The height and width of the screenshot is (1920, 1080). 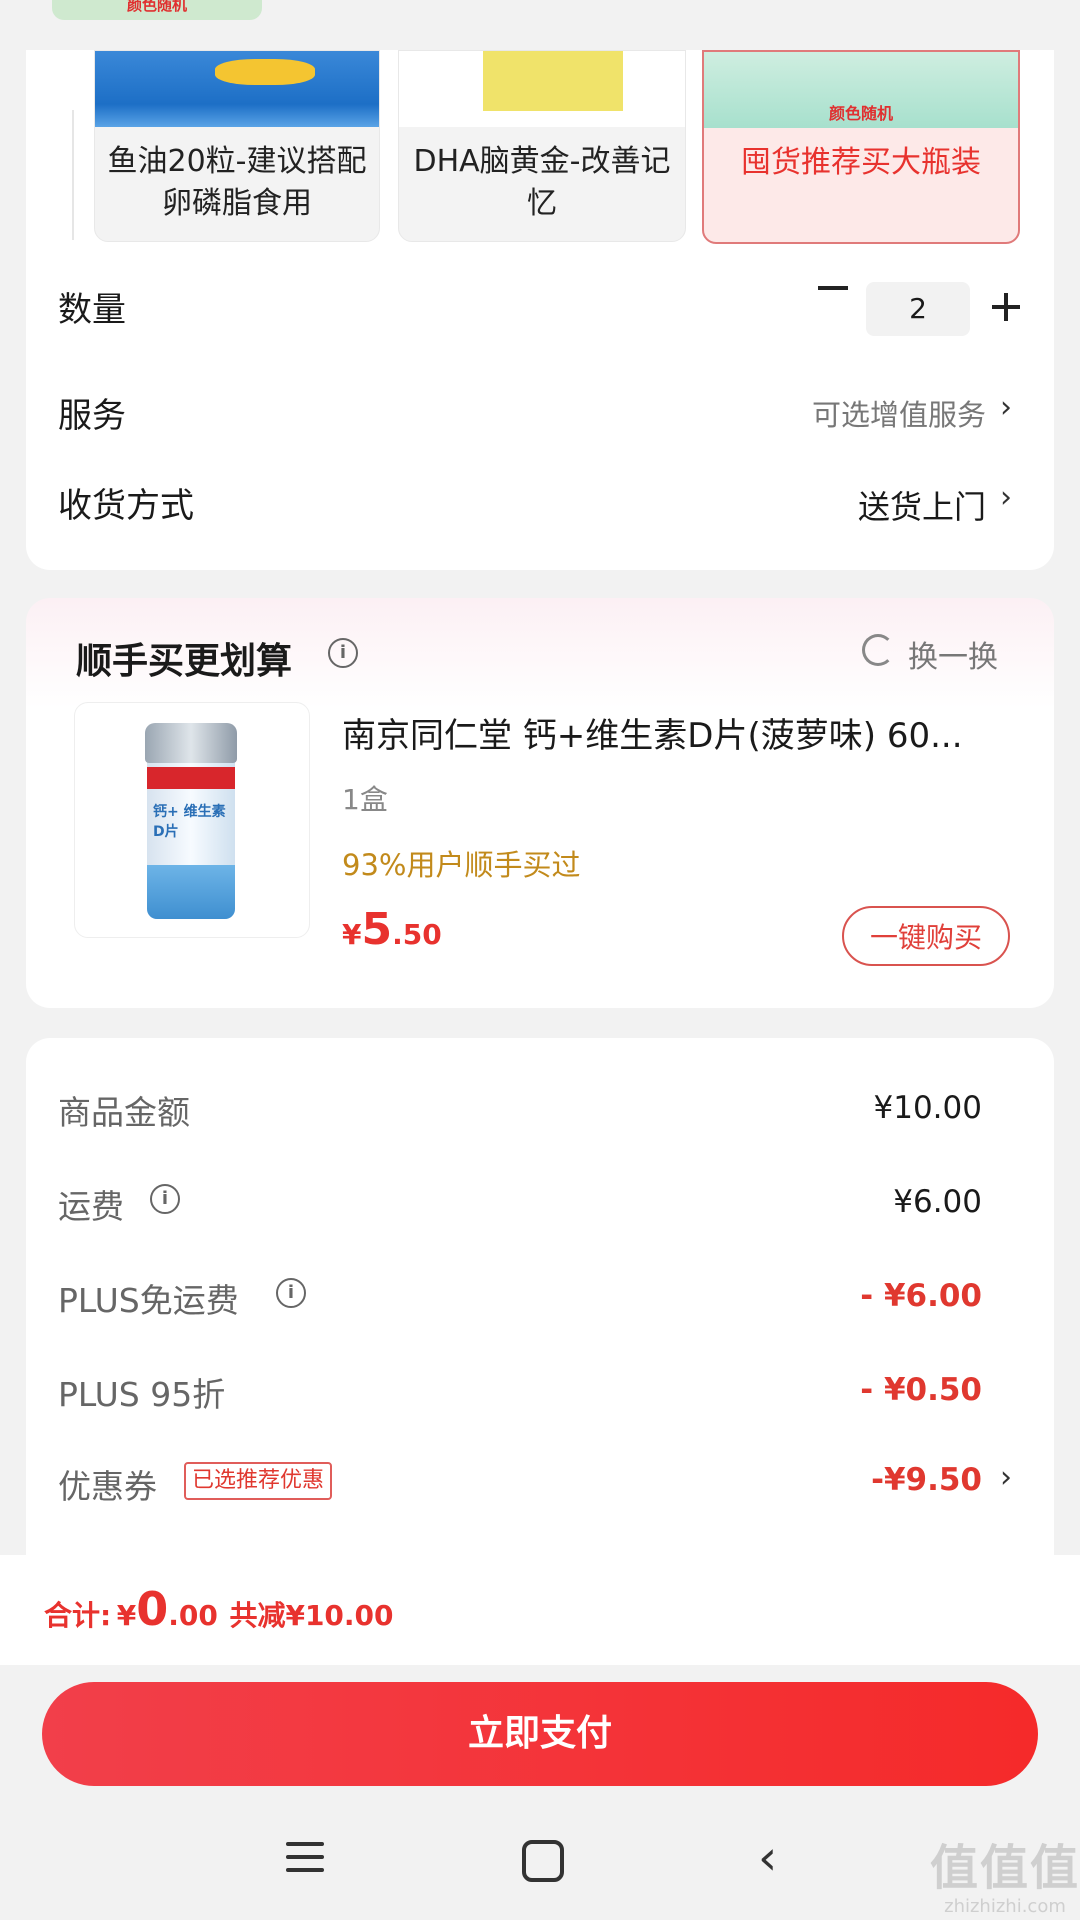 I want to click on option-image-caption: 颜色随机, so click(x=860, y=113).